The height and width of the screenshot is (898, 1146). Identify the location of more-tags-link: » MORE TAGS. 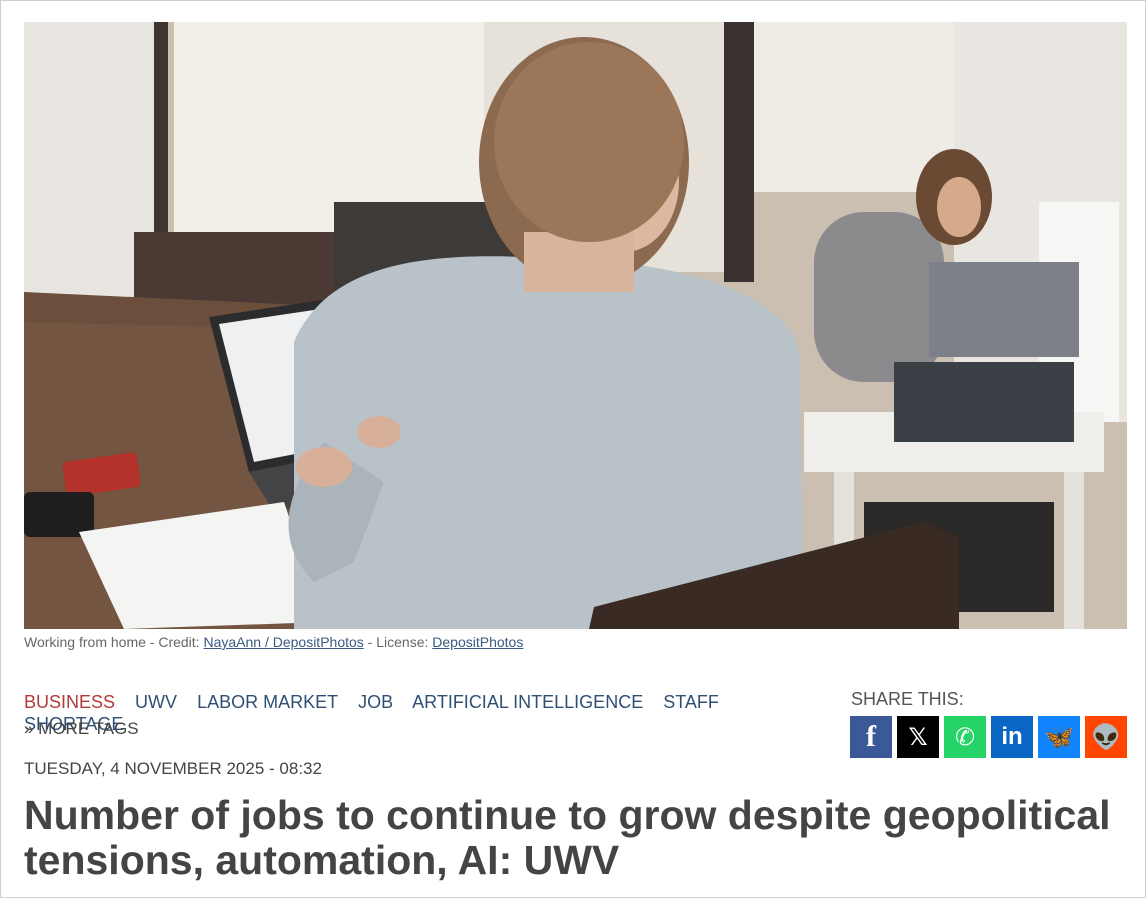
(81, 729).